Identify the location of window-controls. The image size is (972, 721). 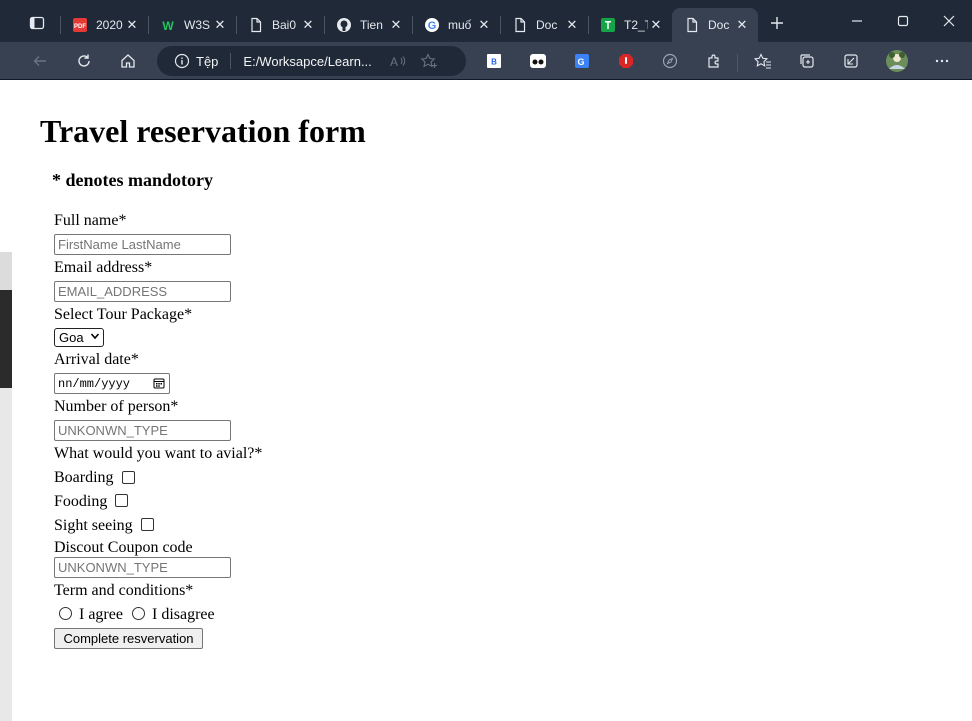
(903, 21).